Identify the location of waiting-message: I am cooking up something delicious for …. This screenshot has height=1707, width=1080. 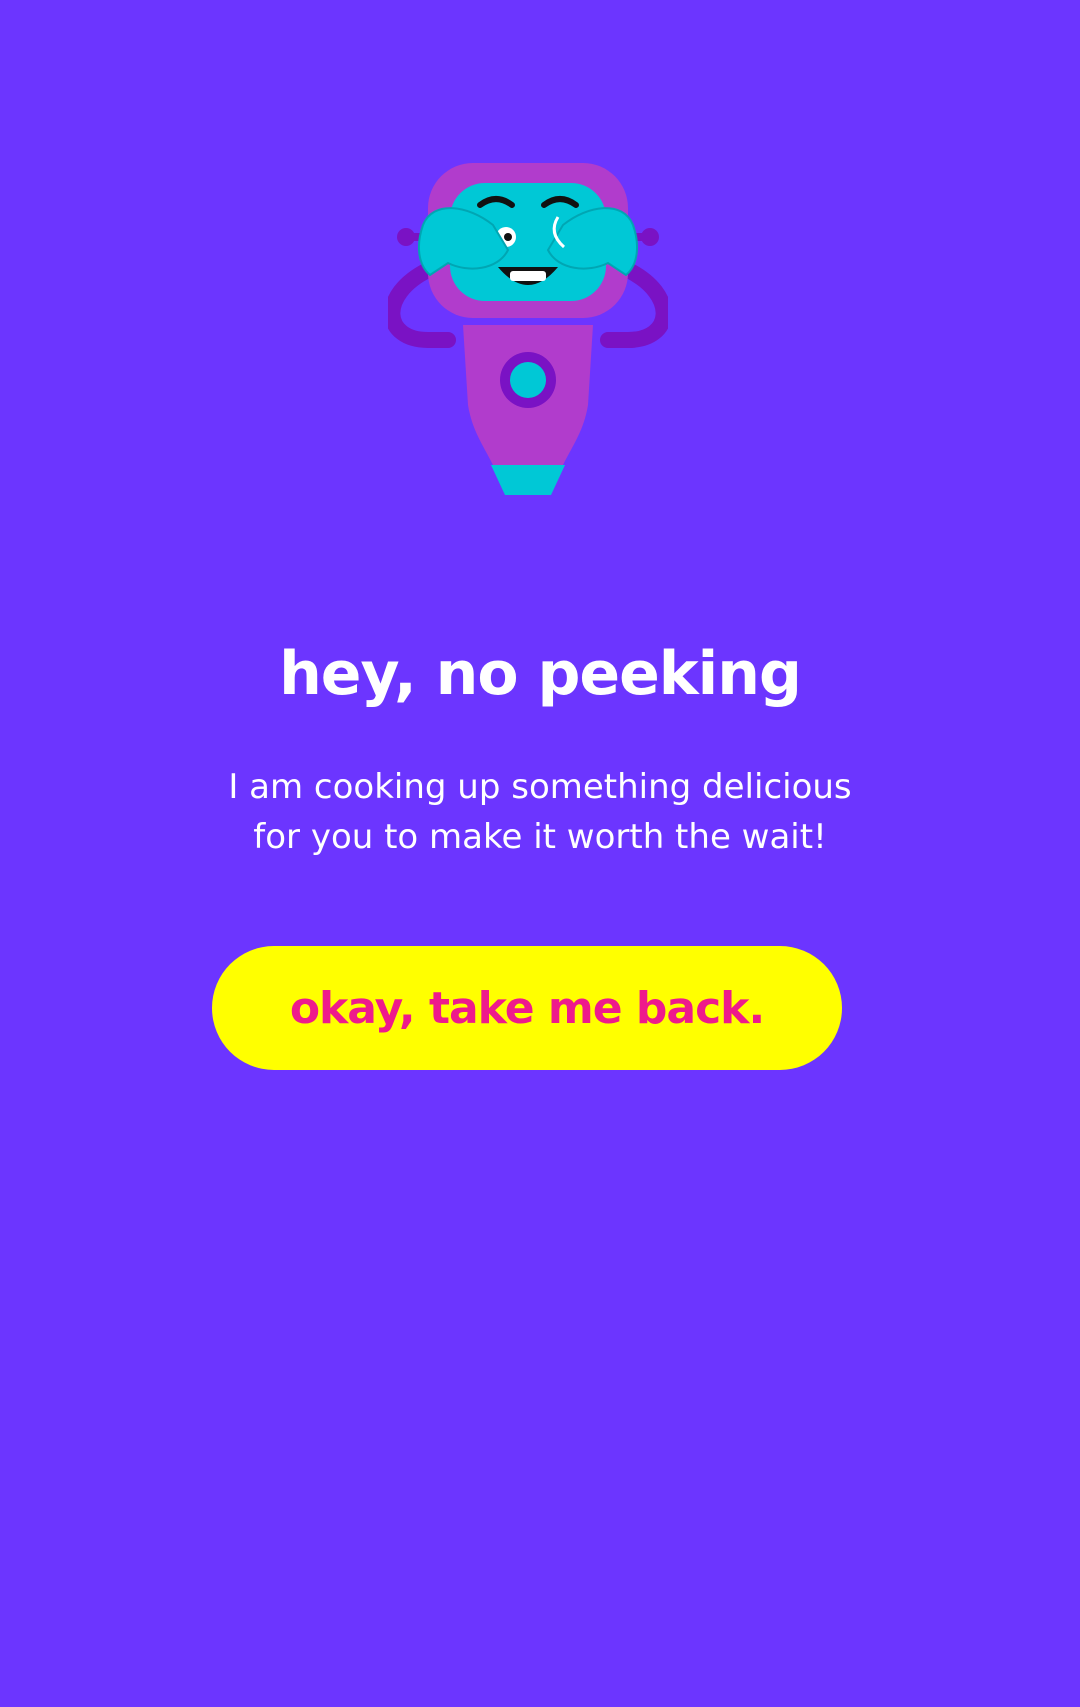
(540, 812).